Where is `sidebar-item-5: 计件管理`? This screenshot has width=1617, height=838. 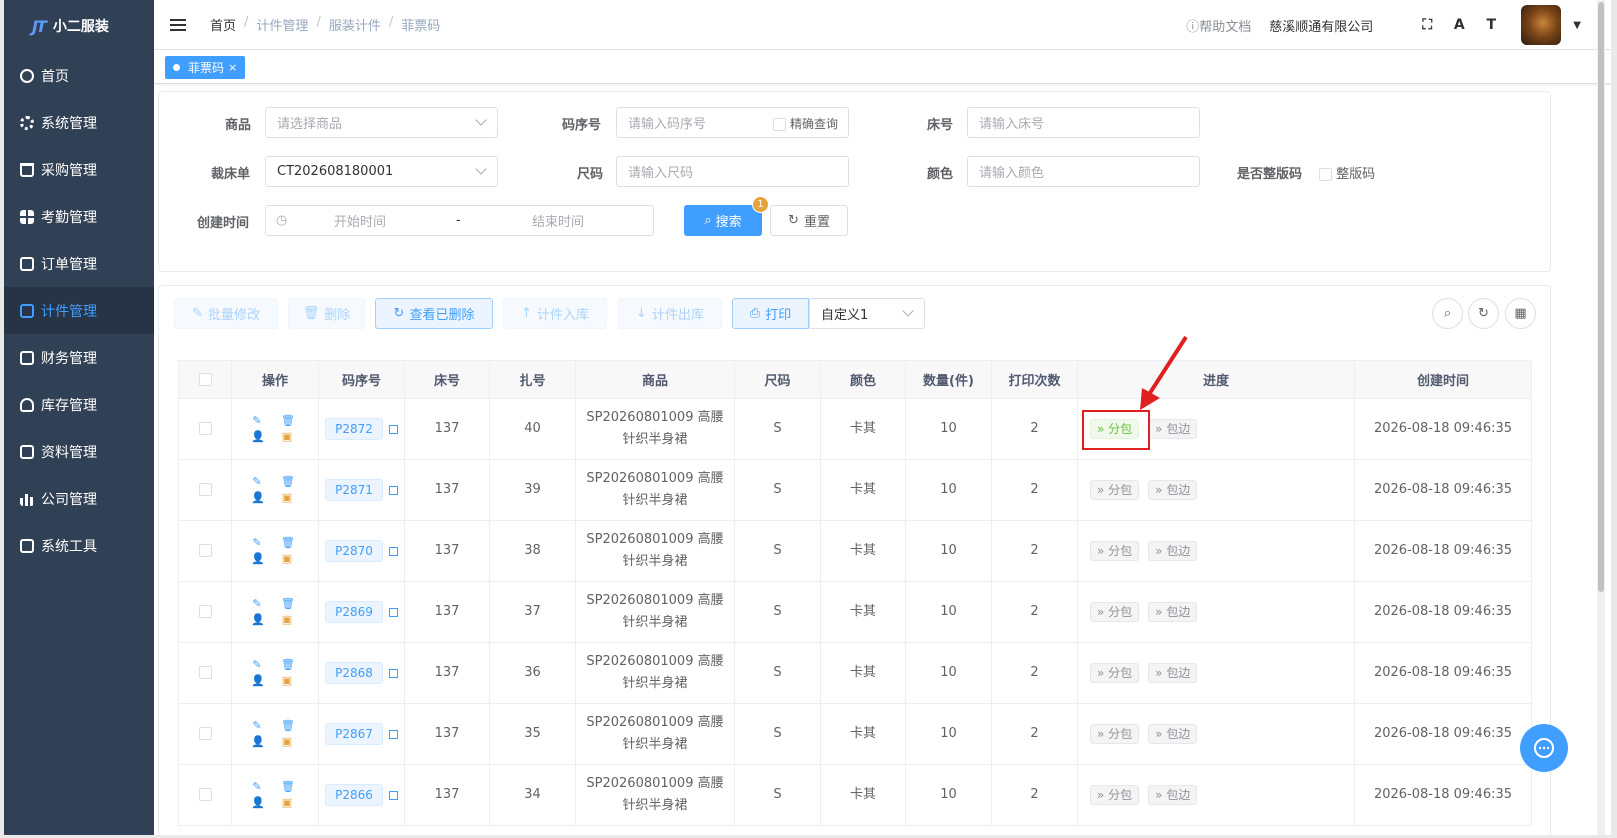 sidebar-item-5: 计件管理 is located at coordinates (79, 310).